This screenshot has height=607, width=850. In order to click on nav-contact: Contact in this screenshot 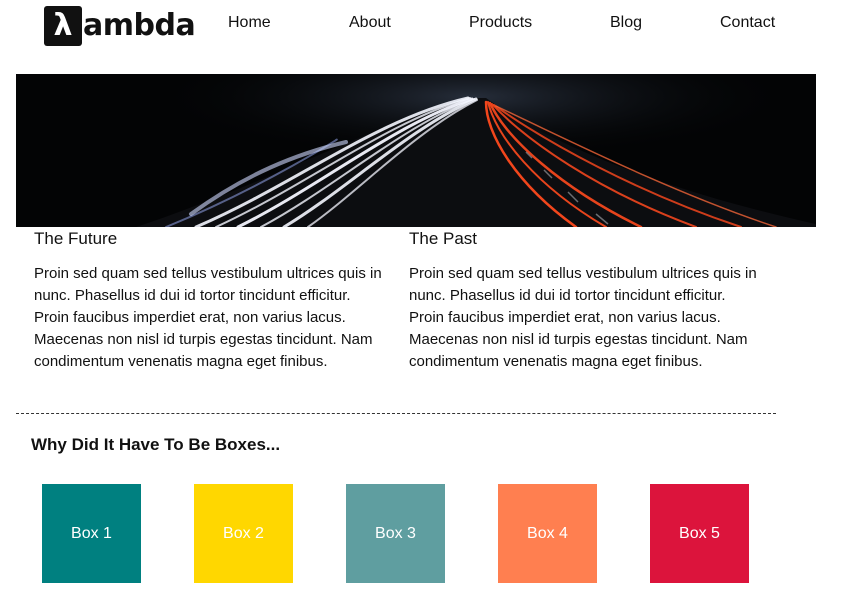, I will do `click(747, 23)`.